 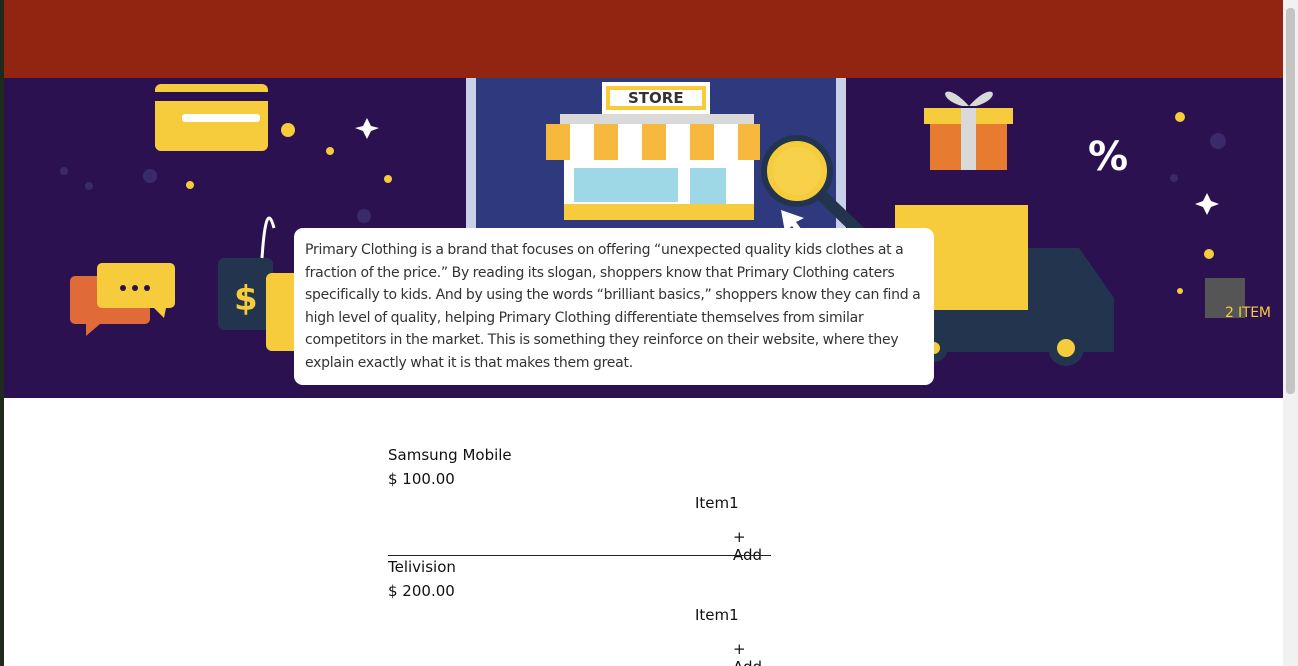 What do you see at coordinates (1248, 313) in the screenshot?
I see `cart-item-count: 2 ITEM` at bounding box center [1248, 313].